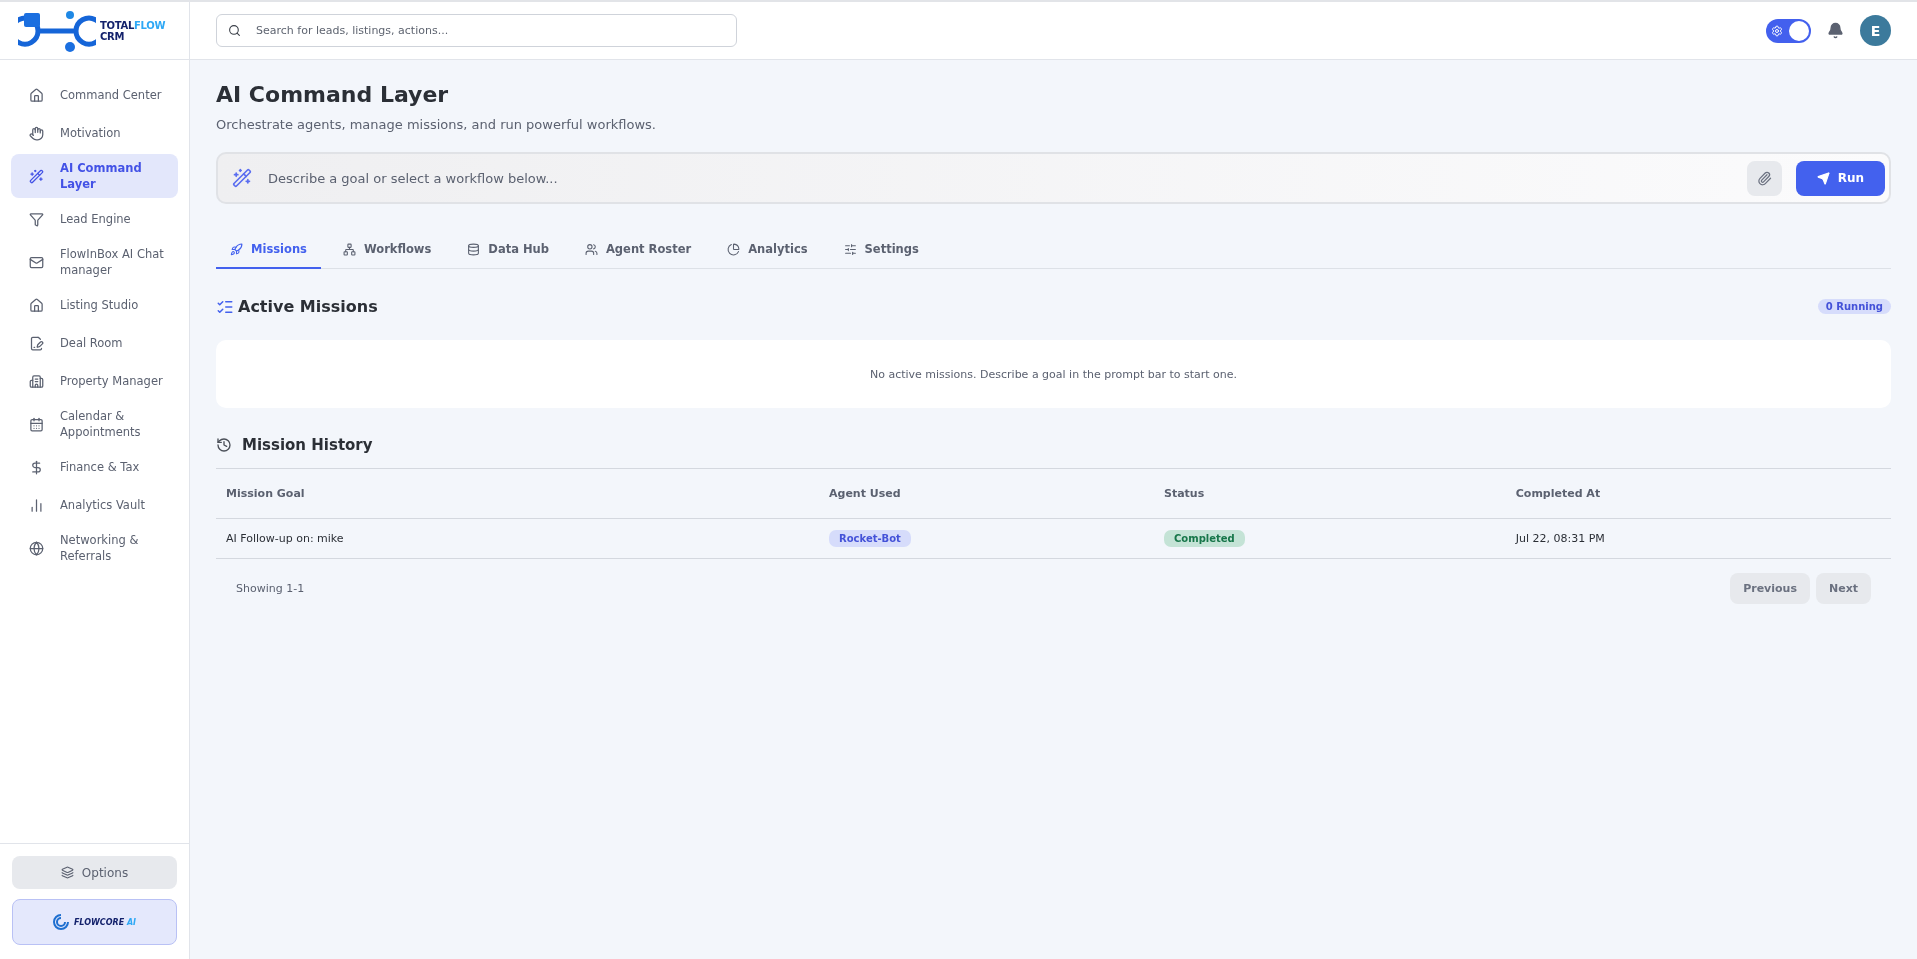 The image size is (1917, 959). What do you see at coordinates (517, 538) in the screenshot?
I see `table-cell: AI Follow-up on: mike` at bounding box center [517, 538].